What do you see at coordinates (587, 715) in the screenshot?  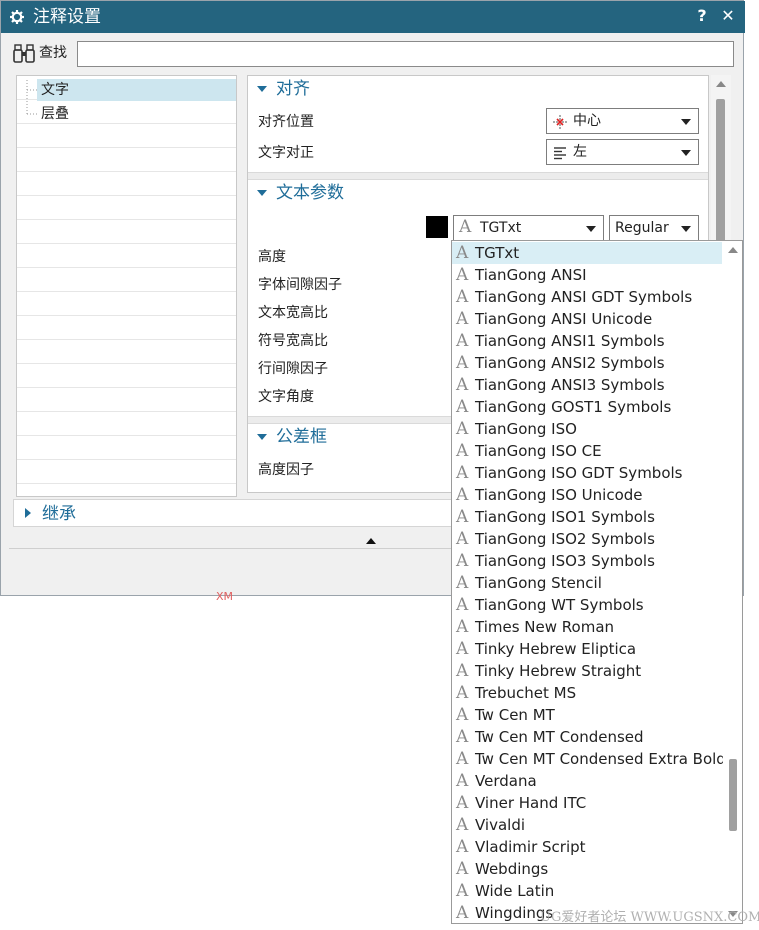 I see `font-option: A Tw Cen MT` at bounding box center [587, 715].